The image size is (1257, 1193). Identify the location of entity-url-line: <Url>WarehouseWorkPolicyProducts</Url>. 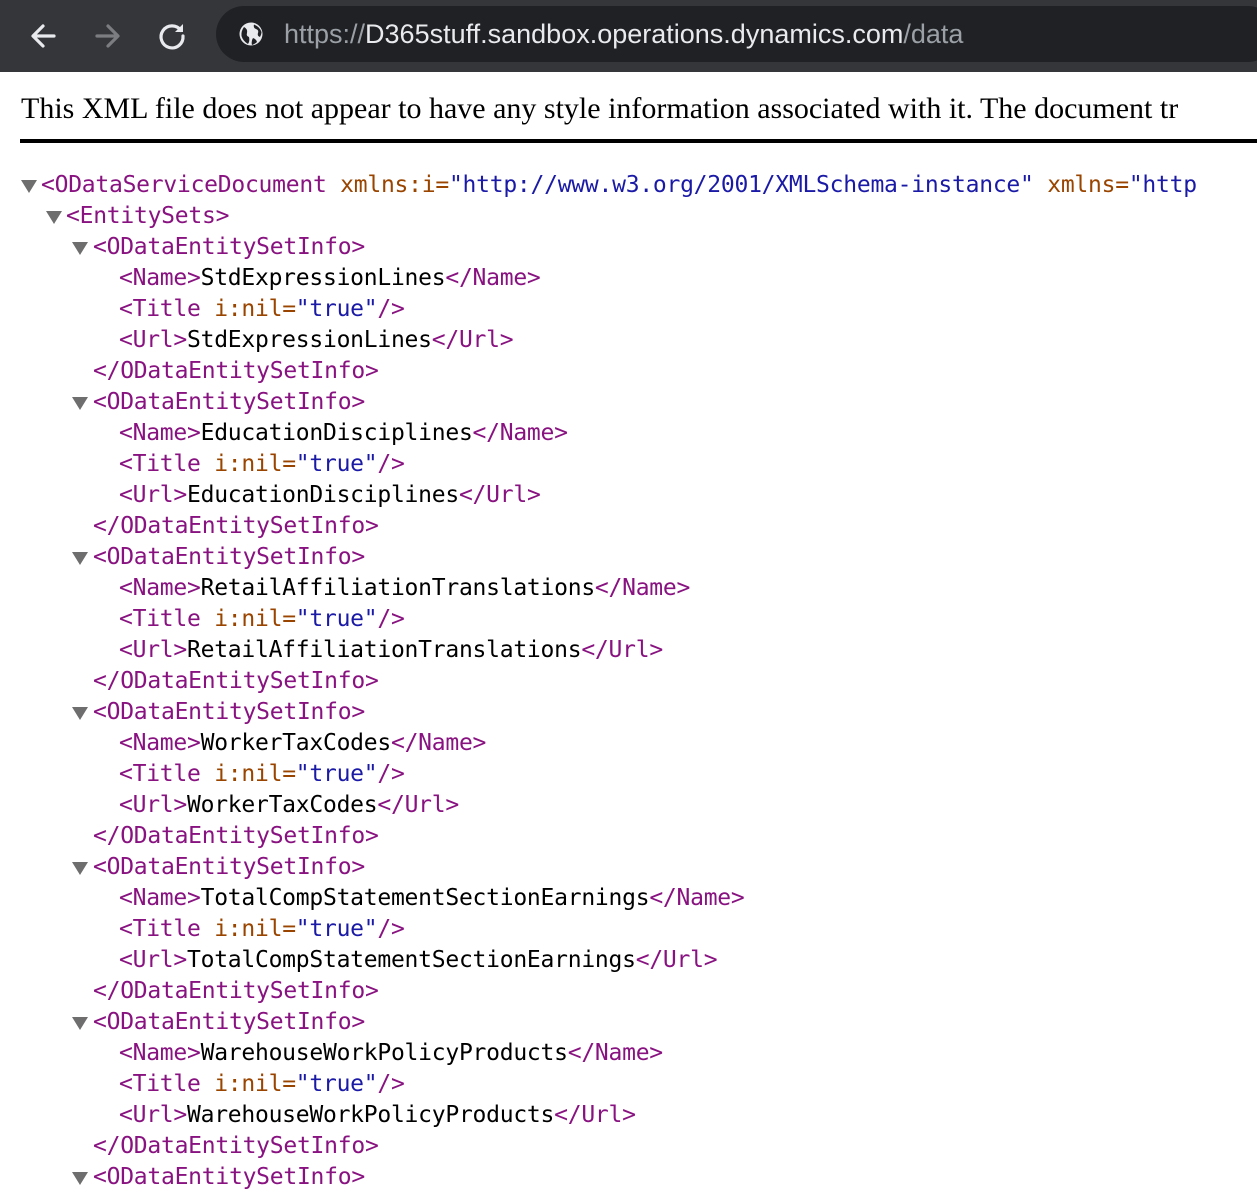
(377, 1115).